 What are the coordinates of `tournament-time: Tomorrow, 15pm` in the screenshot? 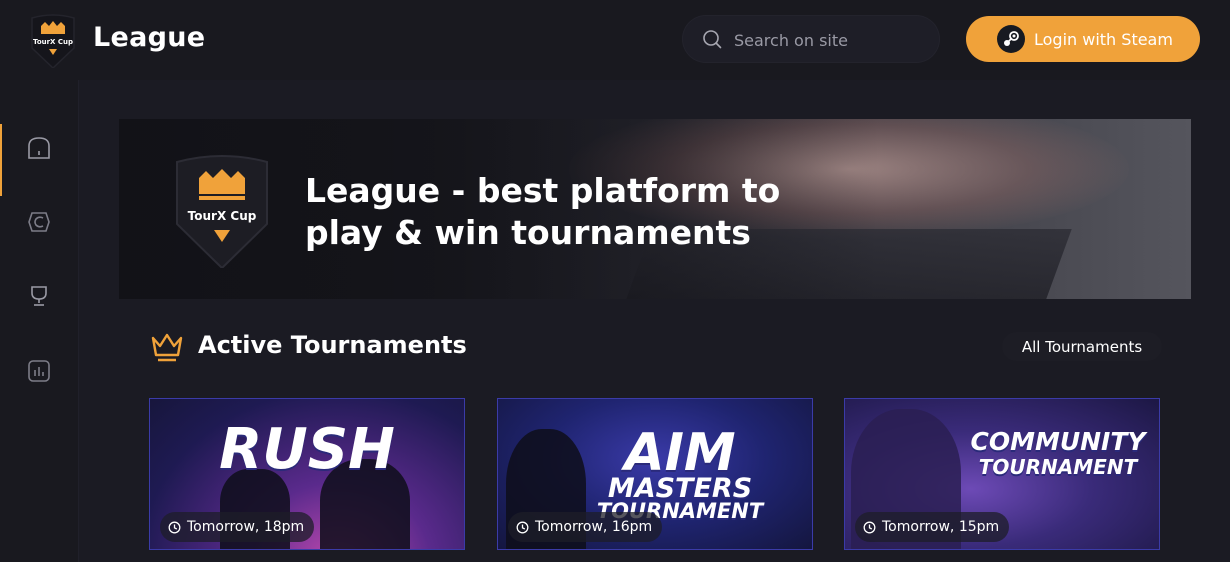 It's located at (932, 527).